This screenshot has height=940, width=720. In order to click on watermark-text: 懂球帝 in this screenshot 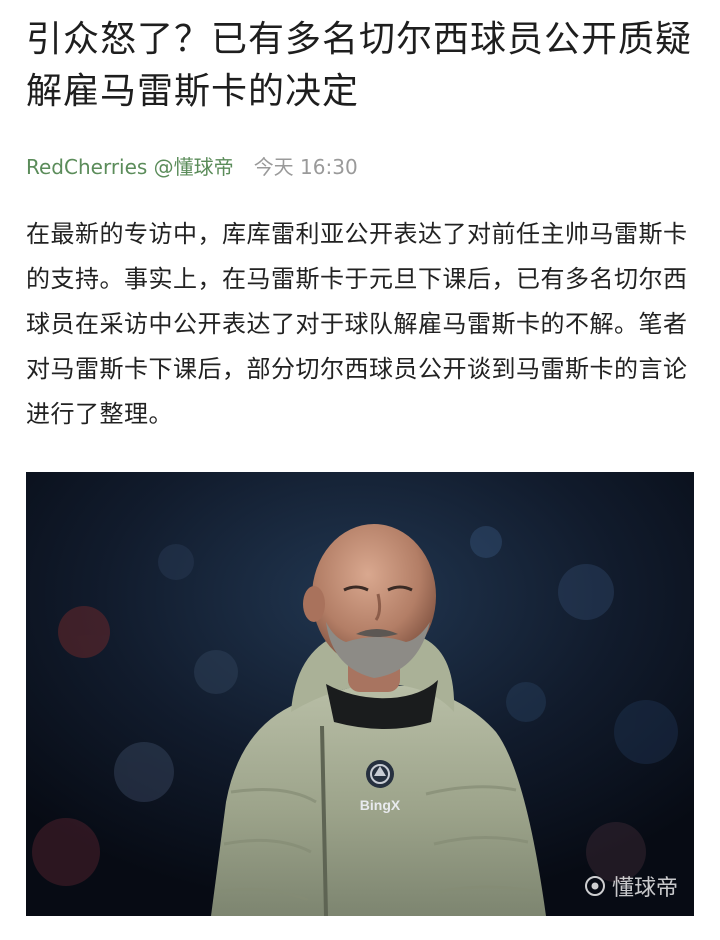, I will do `click(644, 888)`.